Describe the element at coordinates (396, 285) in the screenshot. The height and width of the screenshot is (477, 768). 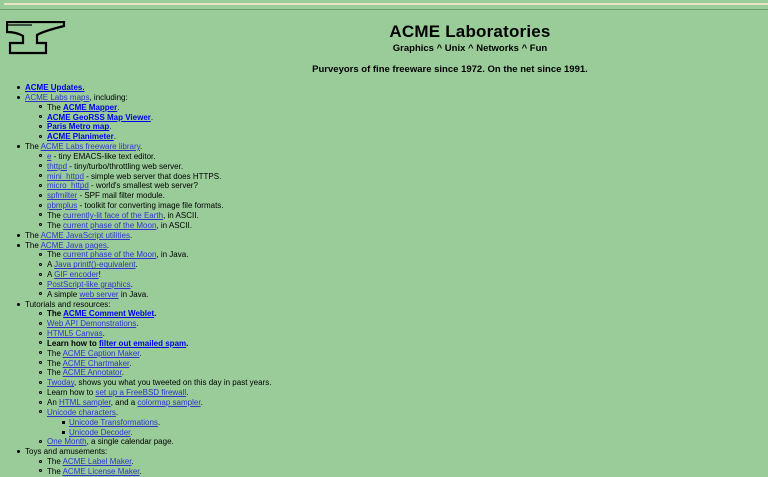
I see `list-item: PostScript-like graphics.` at that location.